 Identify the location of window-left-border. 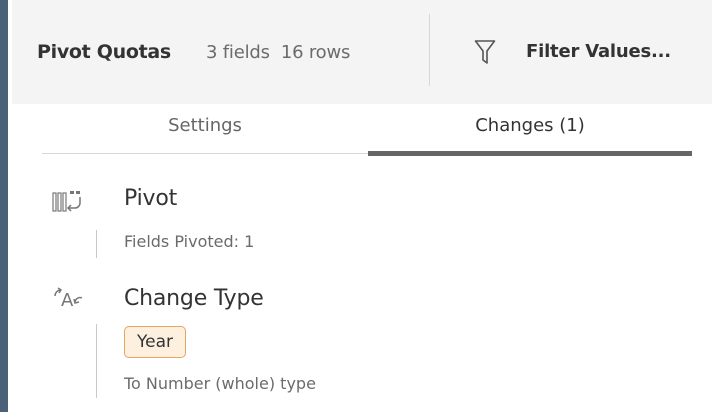
(4, 206).